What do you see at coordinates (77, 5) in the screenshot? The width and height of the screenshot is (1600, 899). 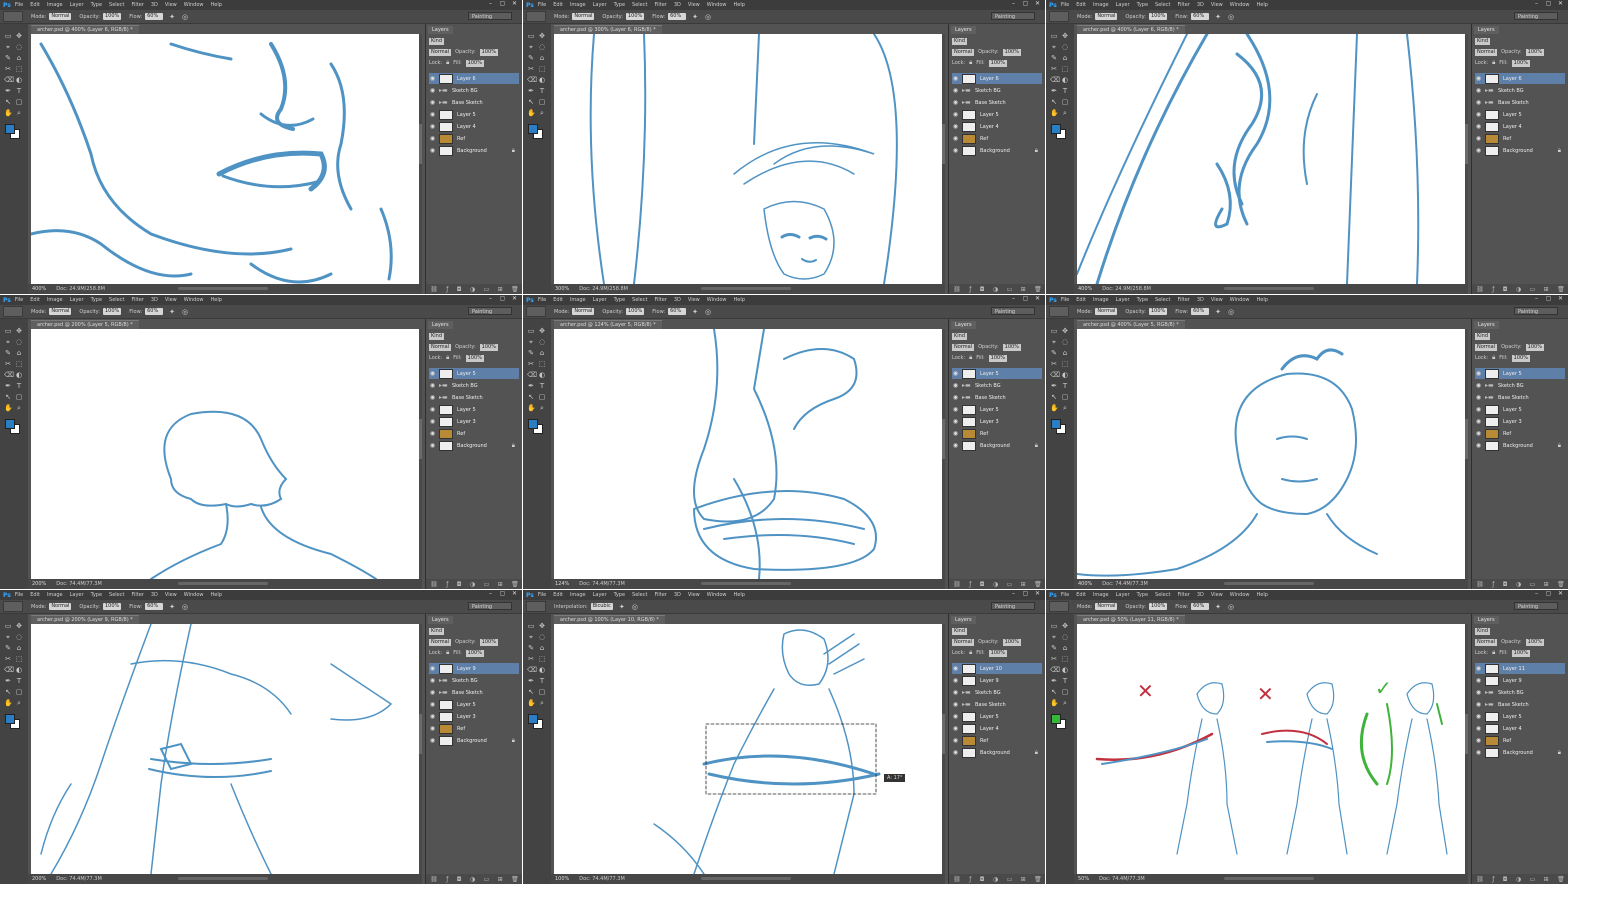 I see `menu-layer: Layer` at bounding box center [77, 5].